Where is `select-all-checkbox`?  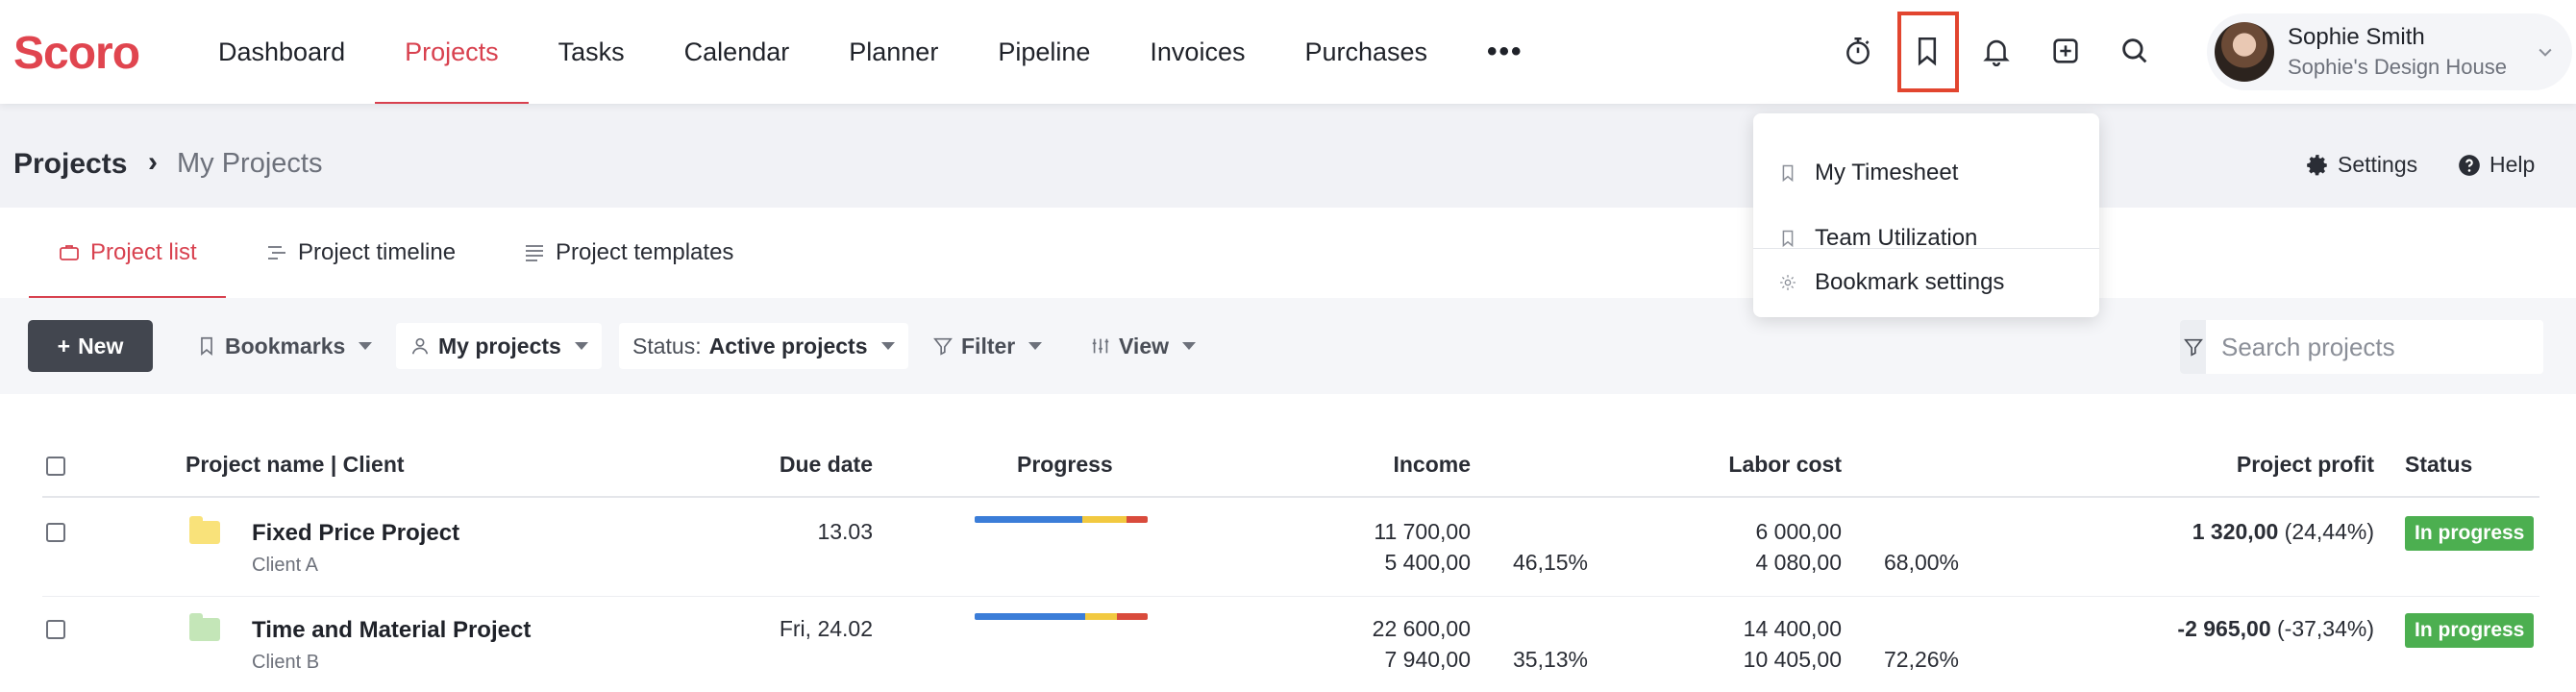
select-all-checkbox is located at coordinates (56, 466).